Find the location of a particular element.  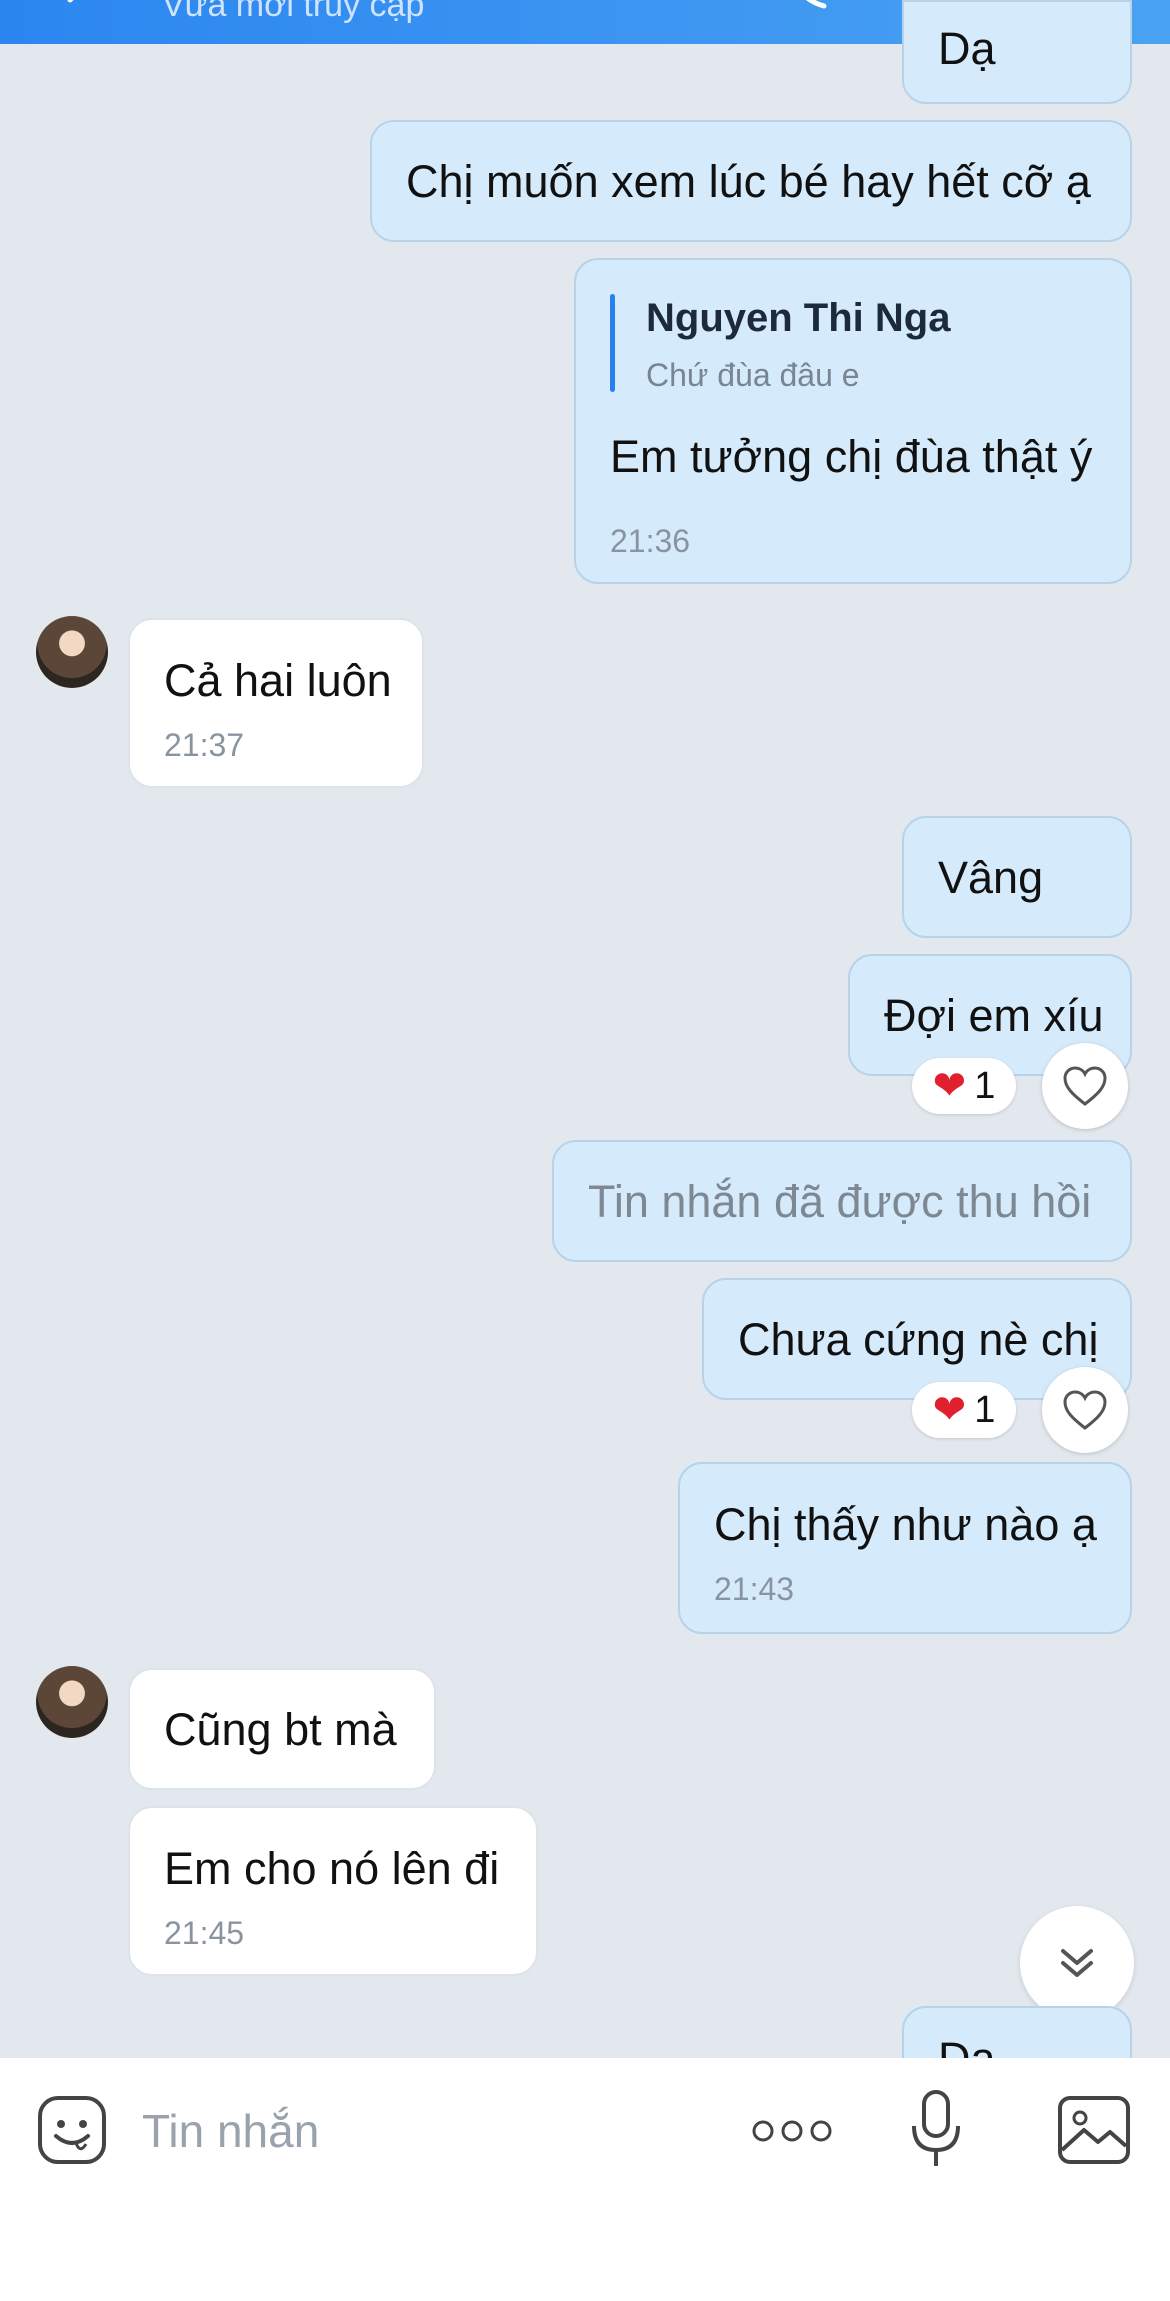

message-time: 21:45 is located at coordinates (204, 1933).